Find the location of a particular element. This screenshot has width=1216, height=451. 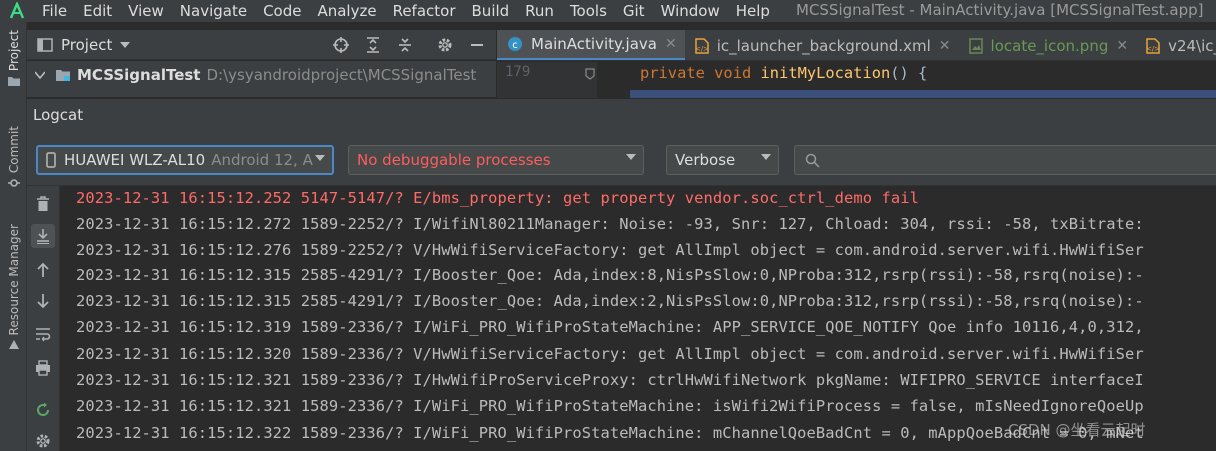

svg-text: c is located at coordinates (515, 45).